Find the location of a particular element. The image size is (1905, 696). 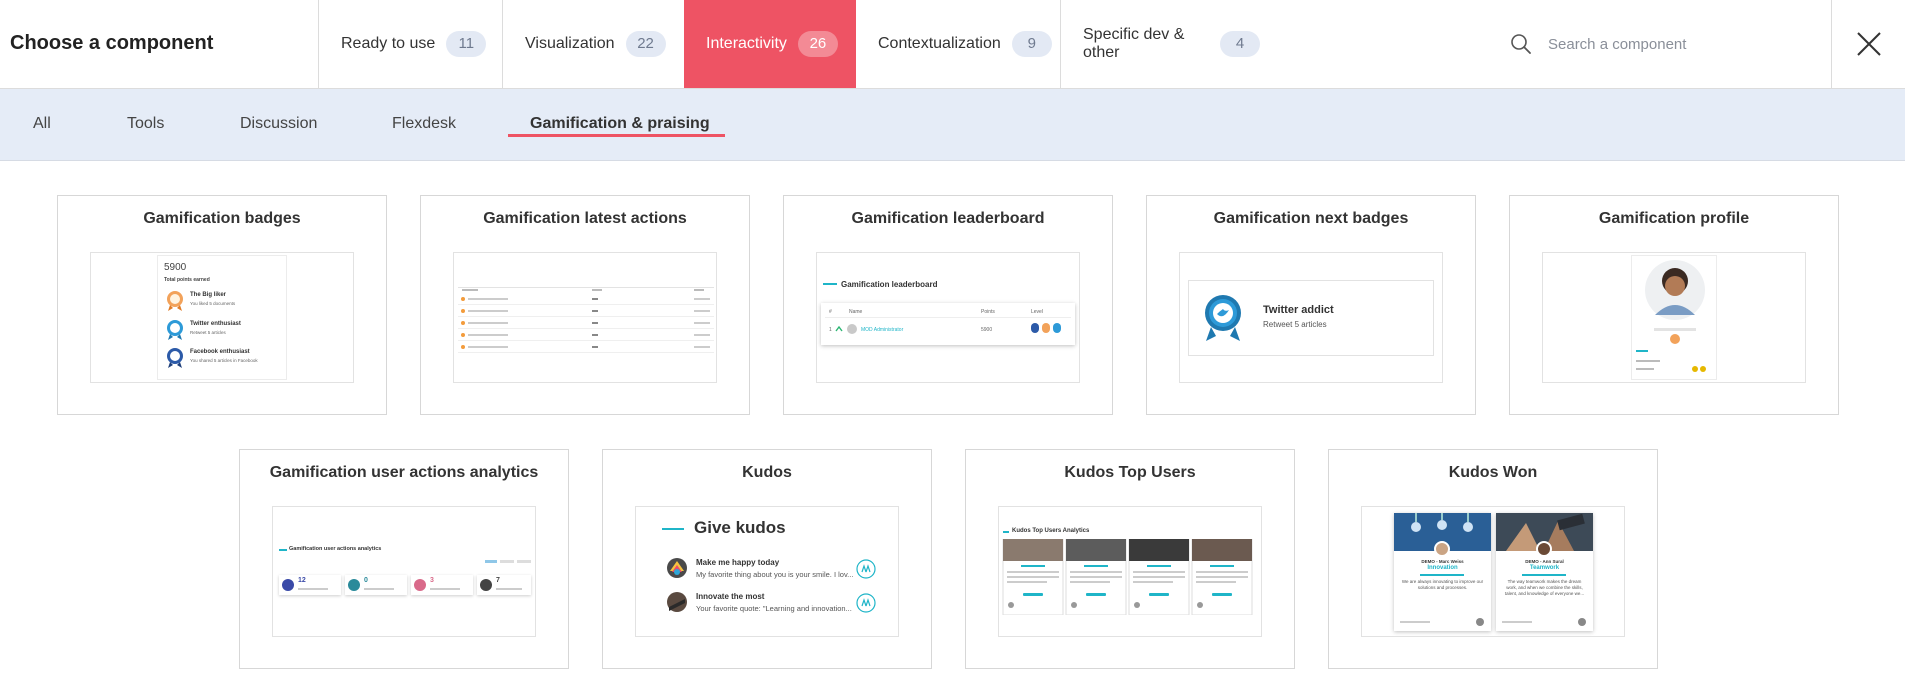

tab-count-badge: 9 is located at coordinates (1031, 44).